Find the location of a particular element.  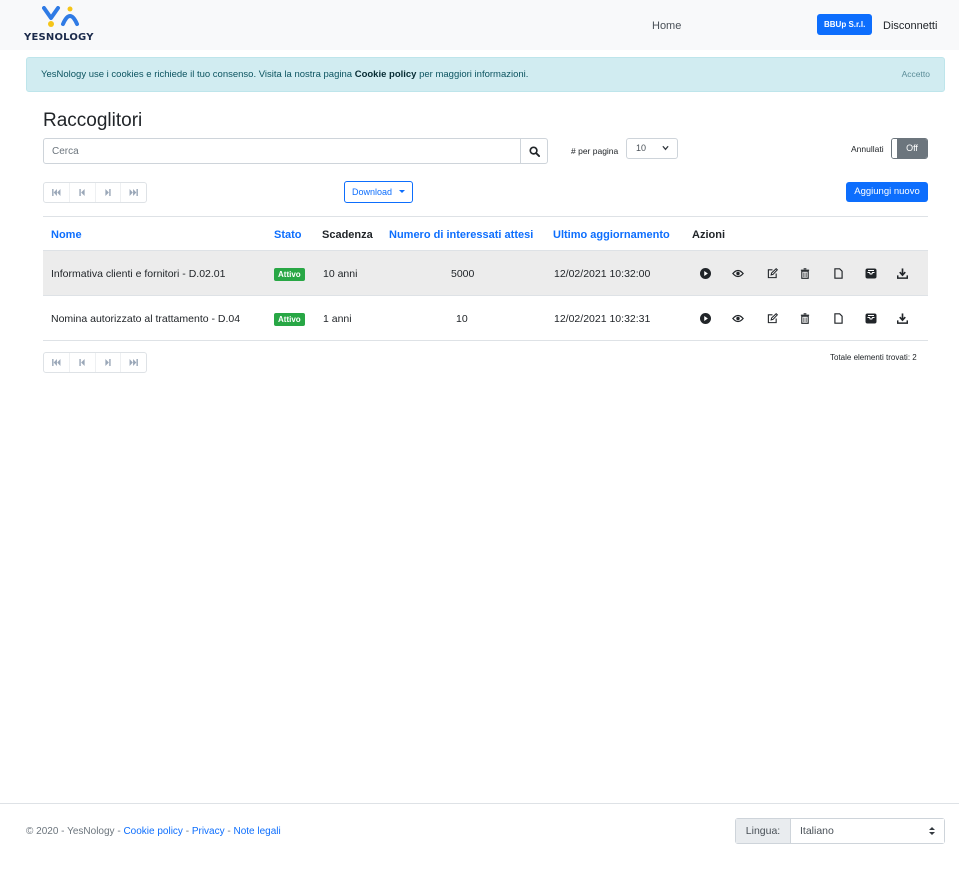

cell-aggiornamento: 12/02/2021 10:32:31 is located at coordinates (602, 319).